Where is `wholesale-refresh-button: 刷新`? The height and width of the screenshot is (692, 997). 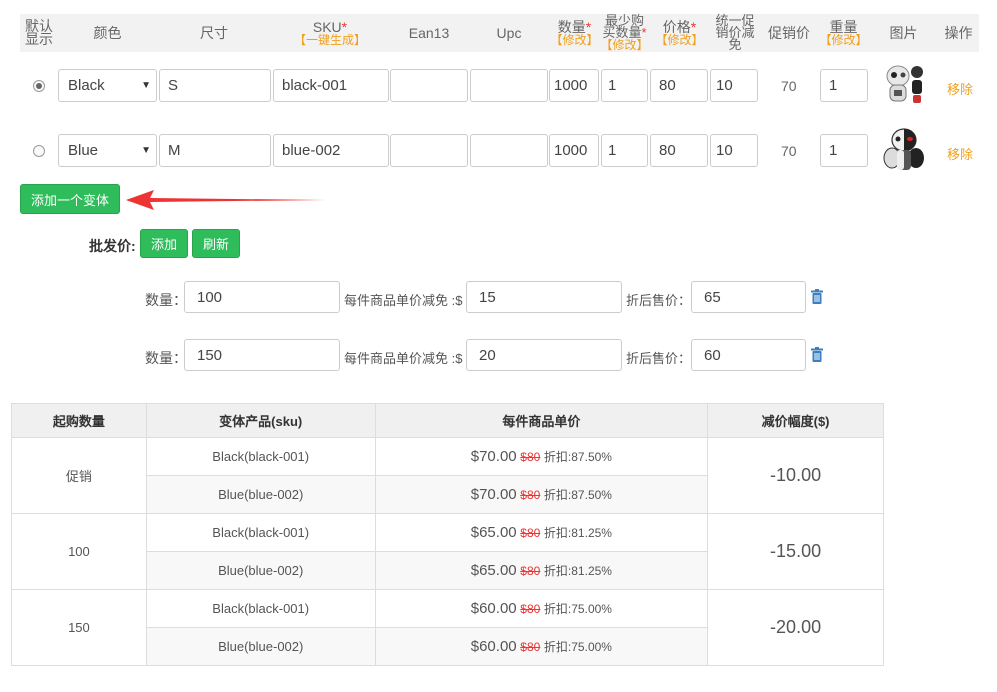
wholesale-refresh-button: 刷新 is located at coordinates (216, 243).